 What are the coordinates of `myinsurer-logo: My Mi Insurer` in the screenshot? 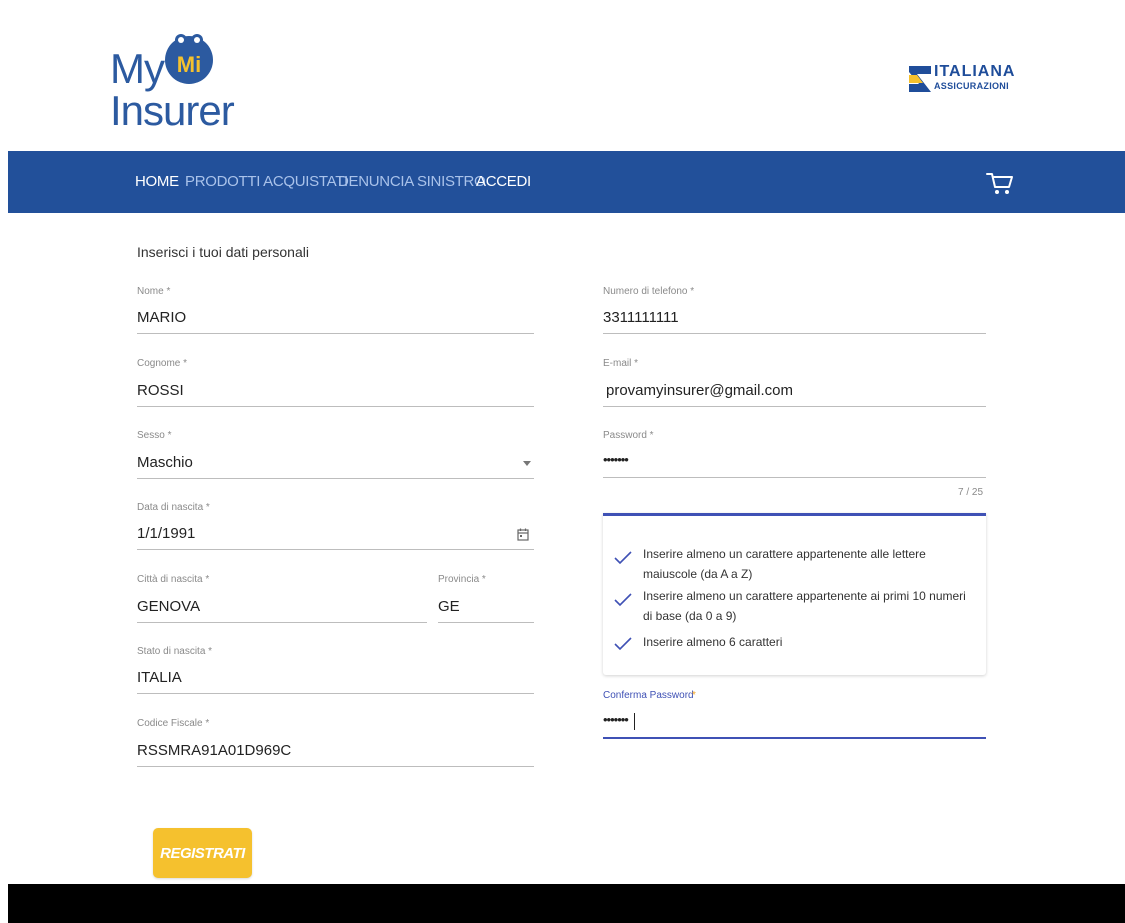 It's located at (172, 80).